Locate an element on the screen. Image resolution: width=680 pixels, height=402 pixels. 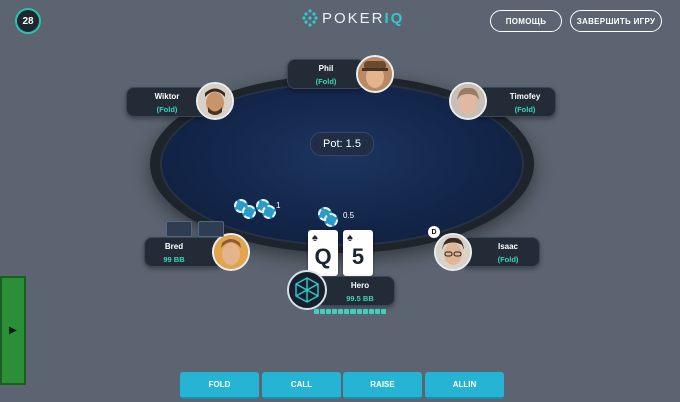
call-button: CALL is located at coordinates (301, 385).